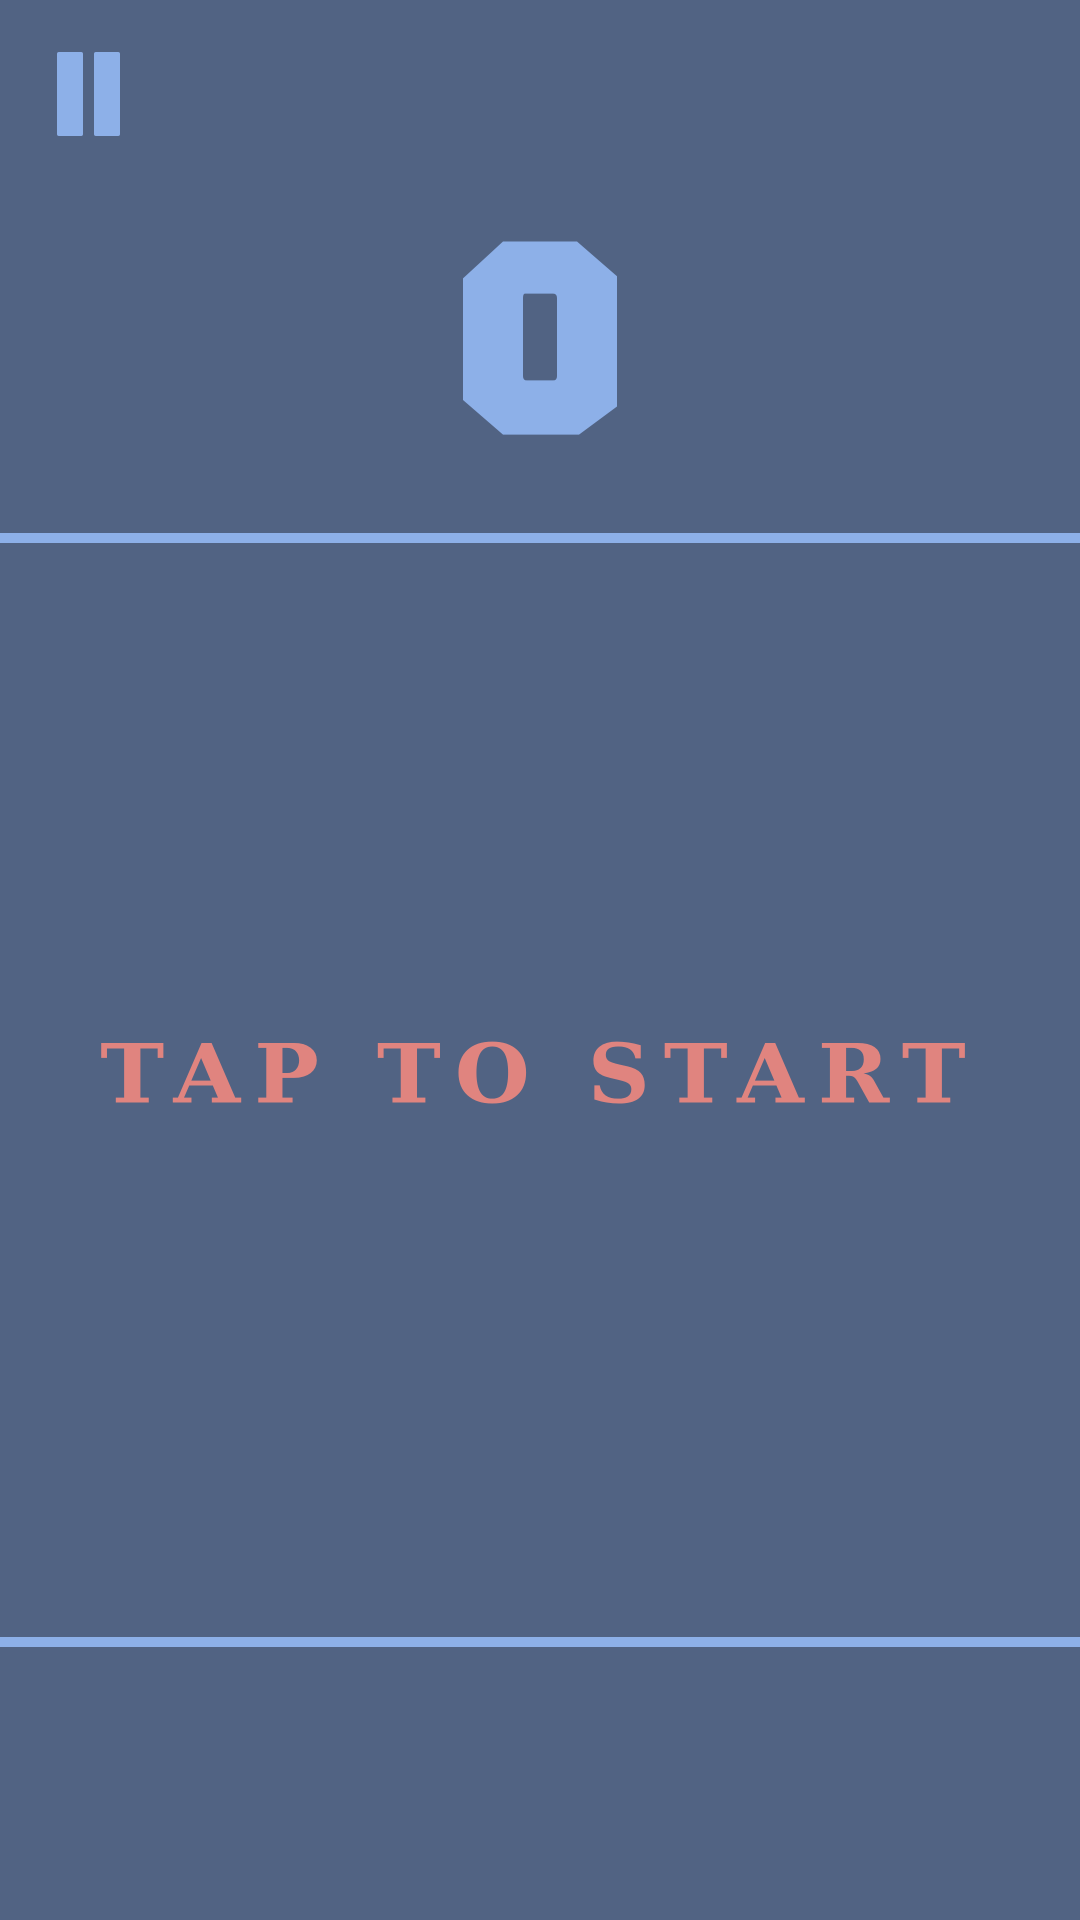  What do you see at coordinates (540, 538) in the screenshot?
I see `top-boundary-line` at bounding box center [540, 538].